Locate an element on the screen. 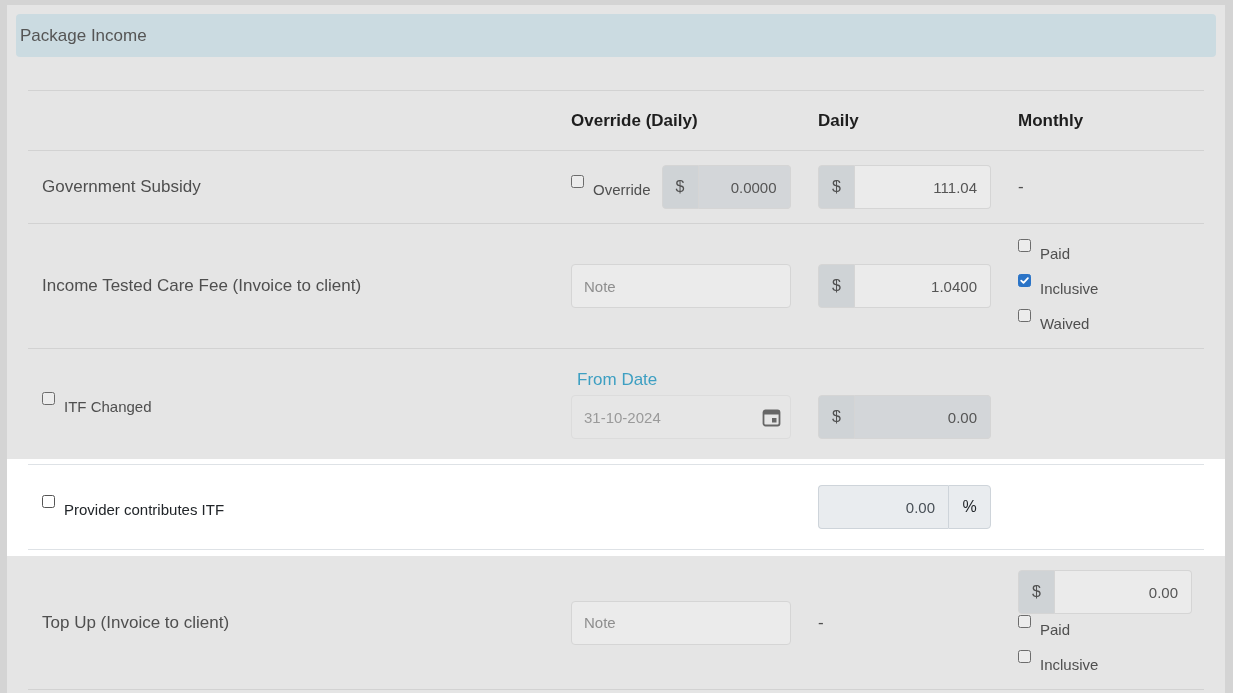 The width and height of the screenshot is (1233, 693). checkbox-label: ITF Changed is located at coordinates (108, 407).